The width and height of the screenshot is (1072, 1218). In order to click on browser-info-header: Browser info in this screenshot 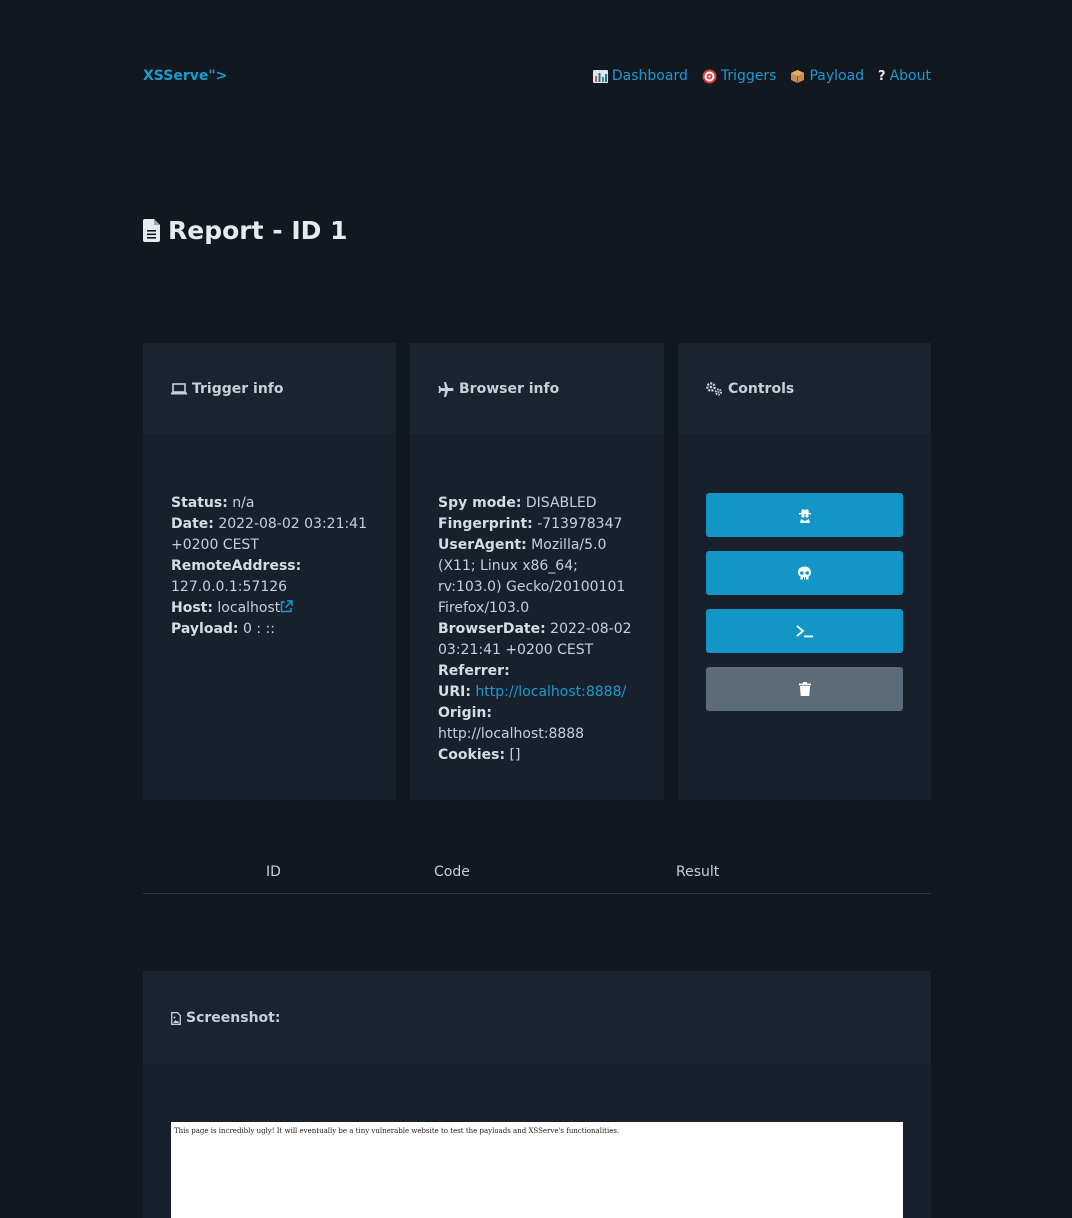, I will do `click(537, 389)`.